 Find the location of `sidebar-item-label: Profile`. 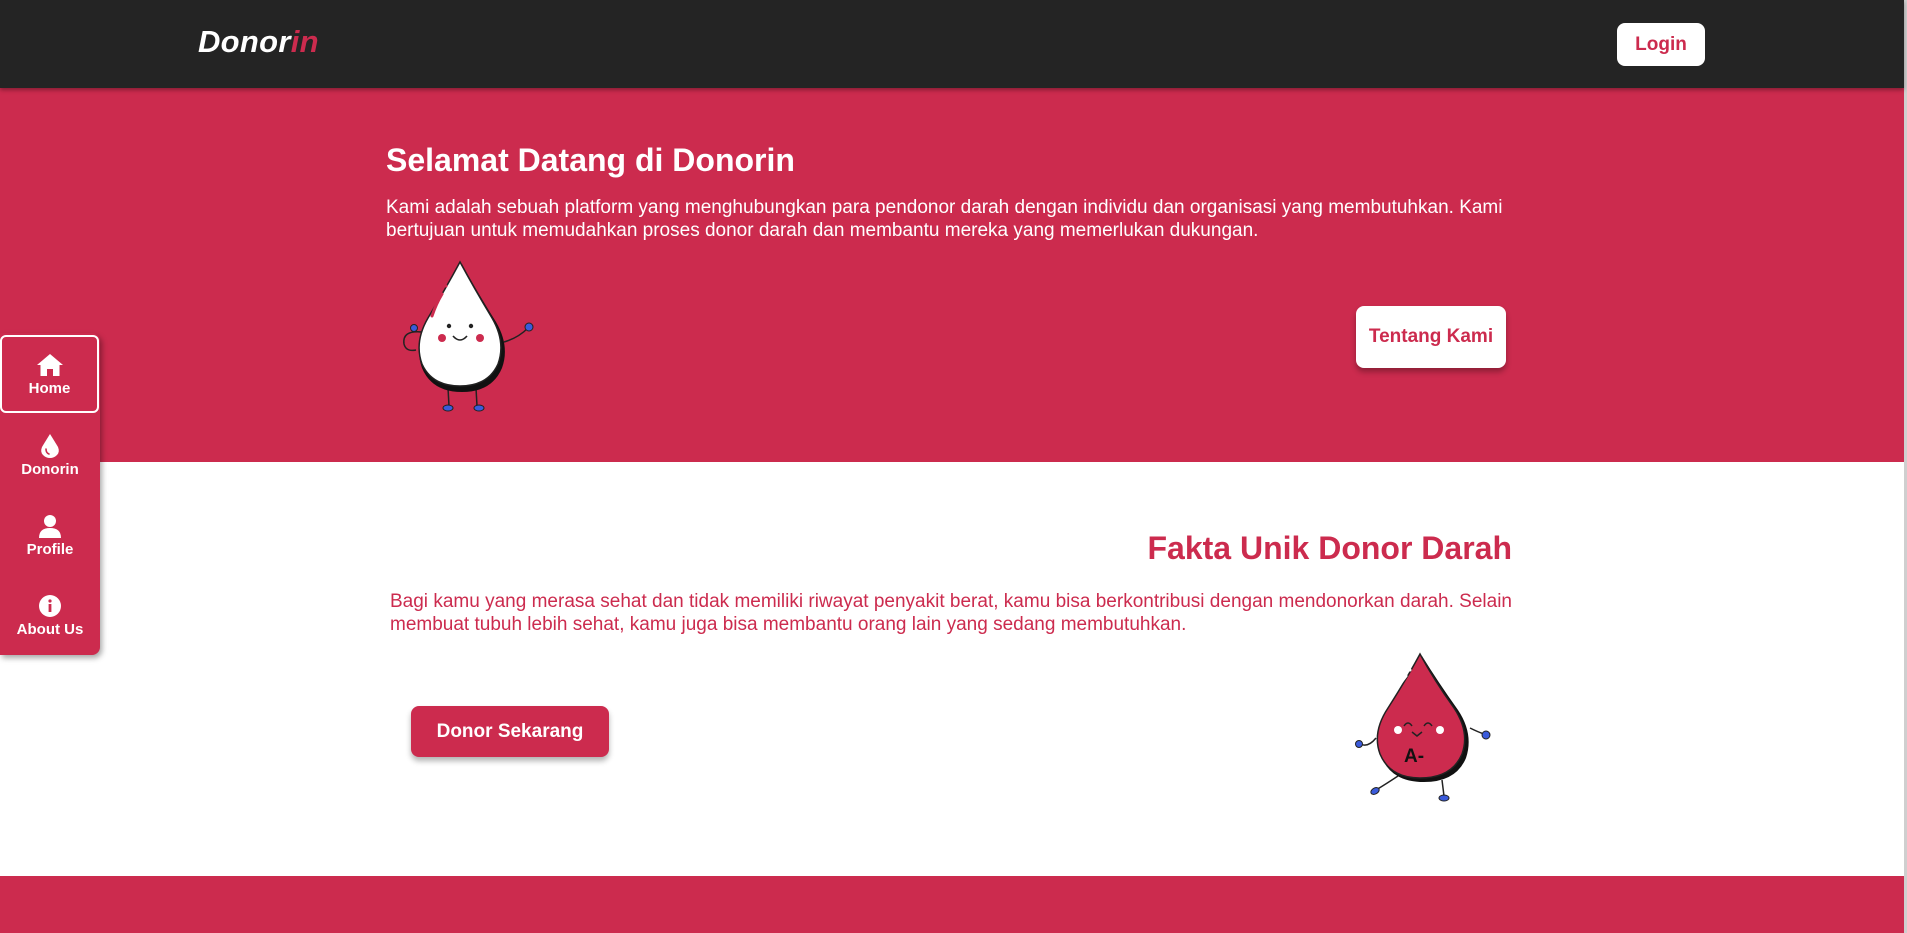

sidebar-item-label: Profile is located at coordinates (50, 549).